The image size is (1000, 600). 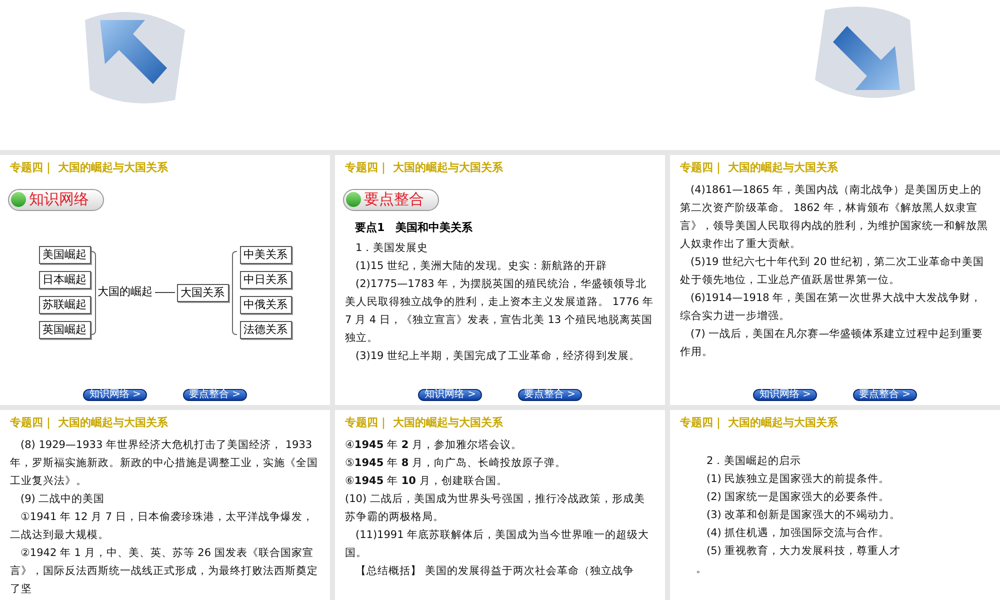 What do you see at coordinates (804, 551) in the screenshot?
I see `body-paragraph: (5) 重视教育，大力发展科技，尊重人才` at bounding box center [804, 551].